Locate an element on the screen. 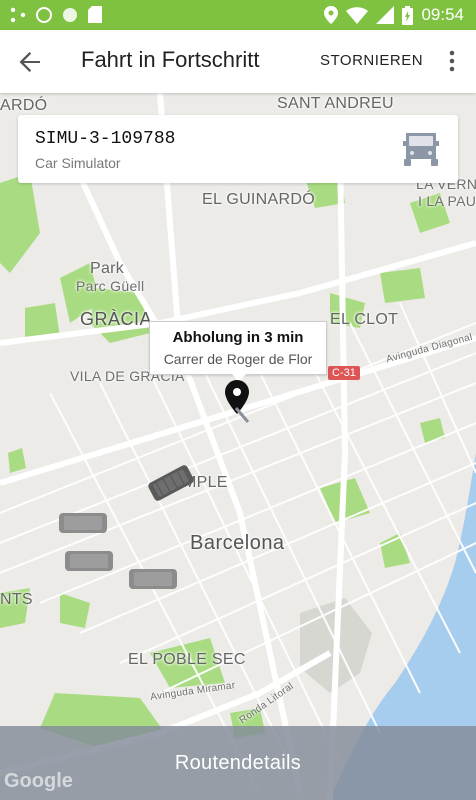  map-label: Barcelona is located at coordinates (237, 543).